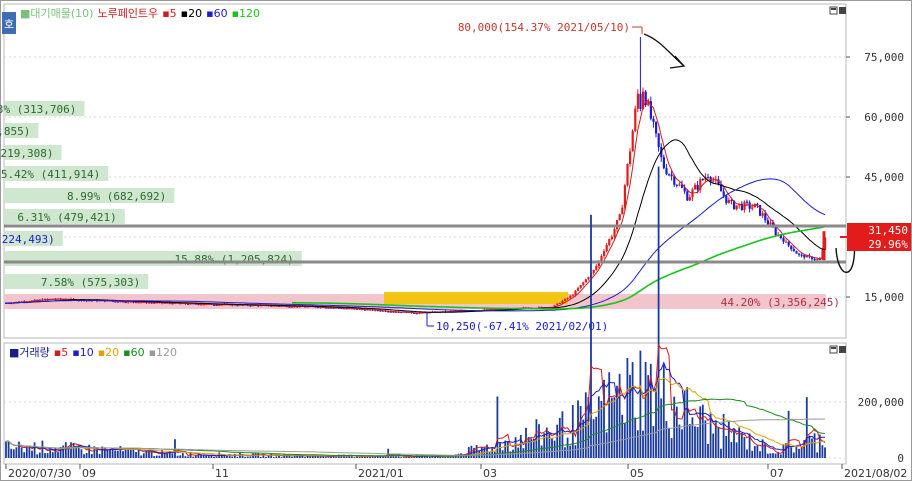 This screenshot has width=912, height=481. What do you see at coordinates (381, 473) in the screenshot?
I see `x-tick-label: 2021/01` at bounding box center [381, 473].